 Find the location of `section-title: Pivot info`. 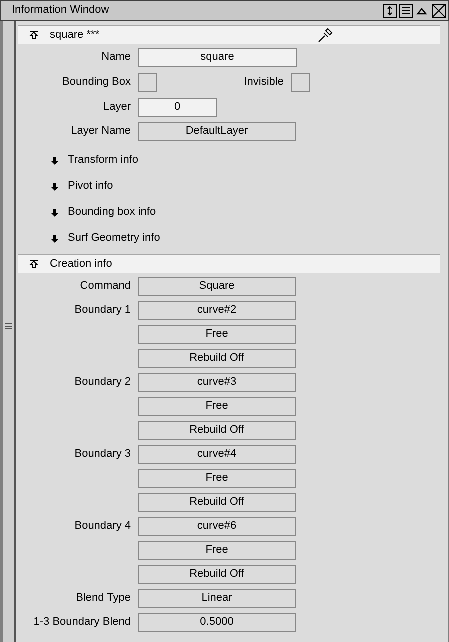

section-title: Pivot info is located at coordinates (91, 186).